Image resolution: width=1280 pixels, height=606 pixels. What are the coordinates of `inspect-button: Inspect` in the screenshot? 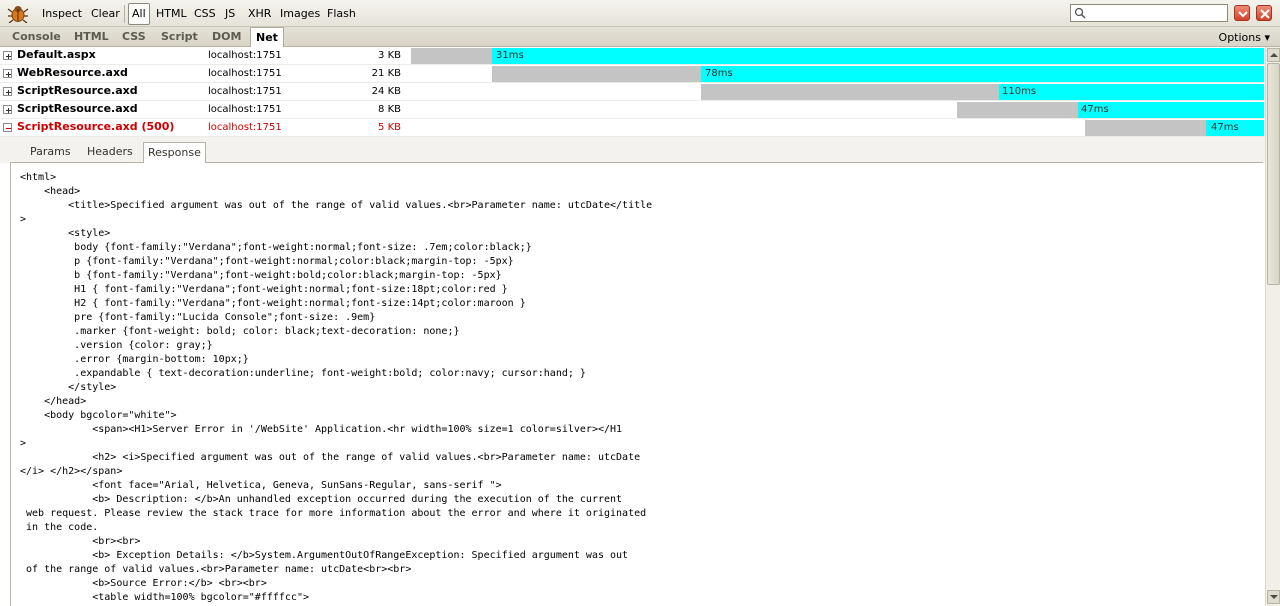 It's located at (62, 14).